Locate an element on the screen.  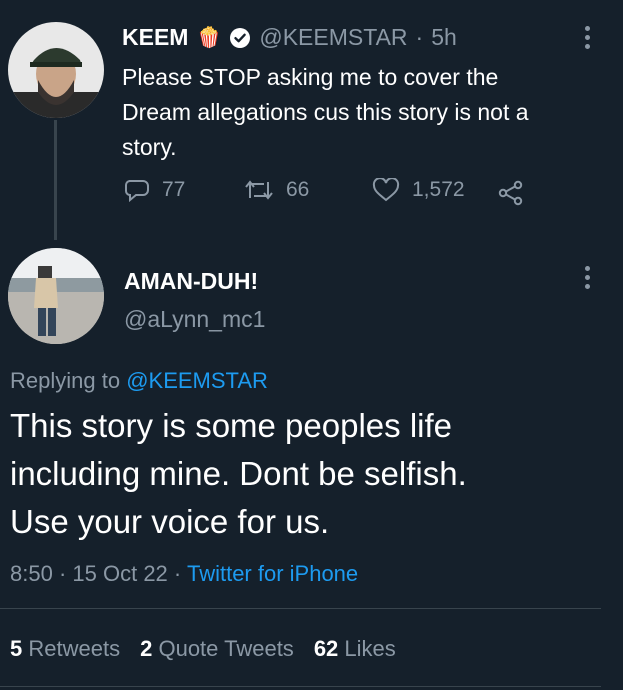
tweet-meta: 8:50 · 15 Oct 22 · Twitter for iPhone is located at coordinates (184, 574).